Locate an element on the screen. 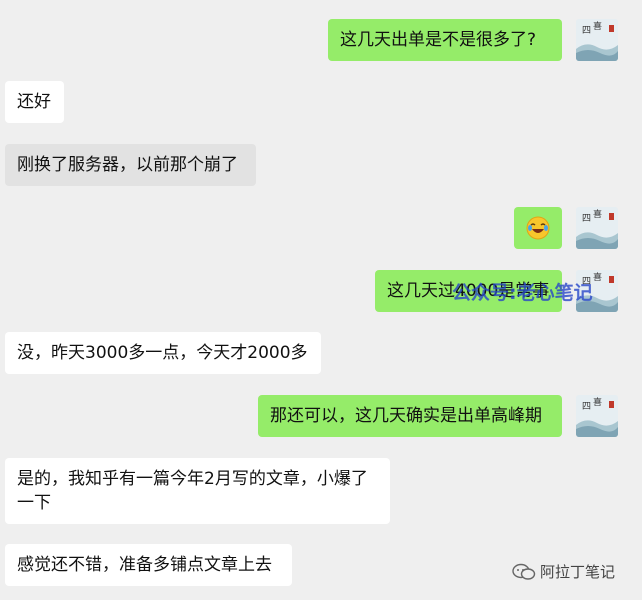 The image size is (642, 600). laughing-crying-emoji-icon is located at coordinates (538, 228).